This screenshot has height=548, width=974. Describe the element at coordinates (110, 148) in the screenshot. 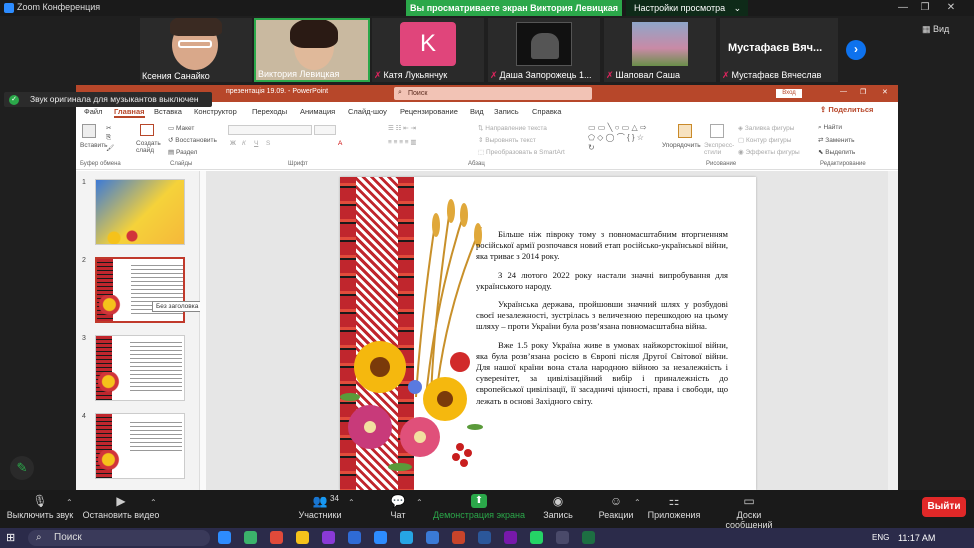

I see `format-painter-icon: 🖌` at that location.